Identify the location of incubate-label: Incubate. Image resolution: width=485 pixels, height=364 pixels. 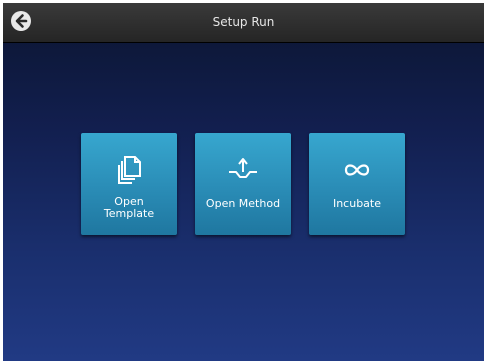
(357, 203).